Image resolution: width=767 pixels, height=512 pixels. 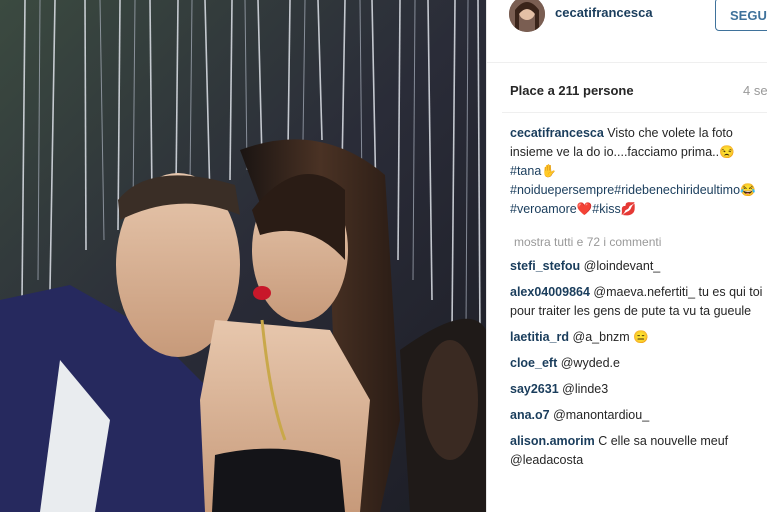 I want to click on comment-text: @loindevant_, so click(x=620, y=266).